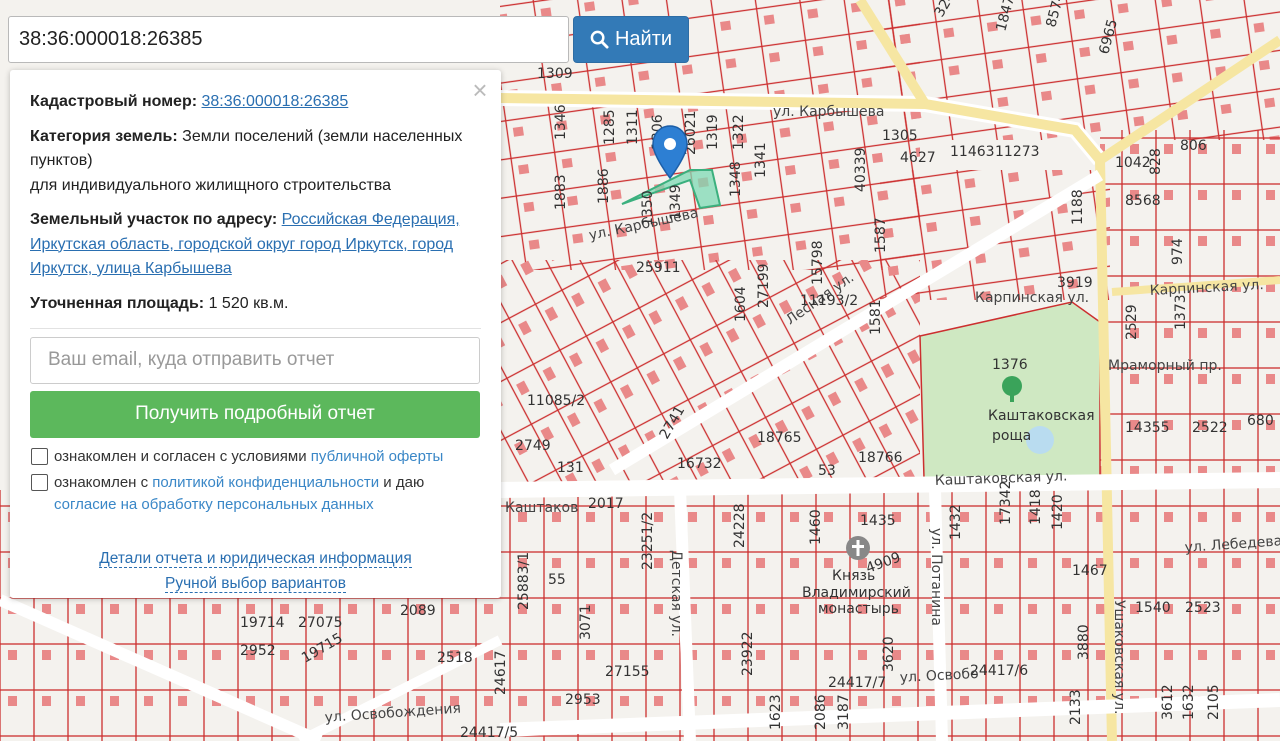 This screenshot has height=741, width=1280. I want to click on plot-number-label: 1883, so click(561, 192).